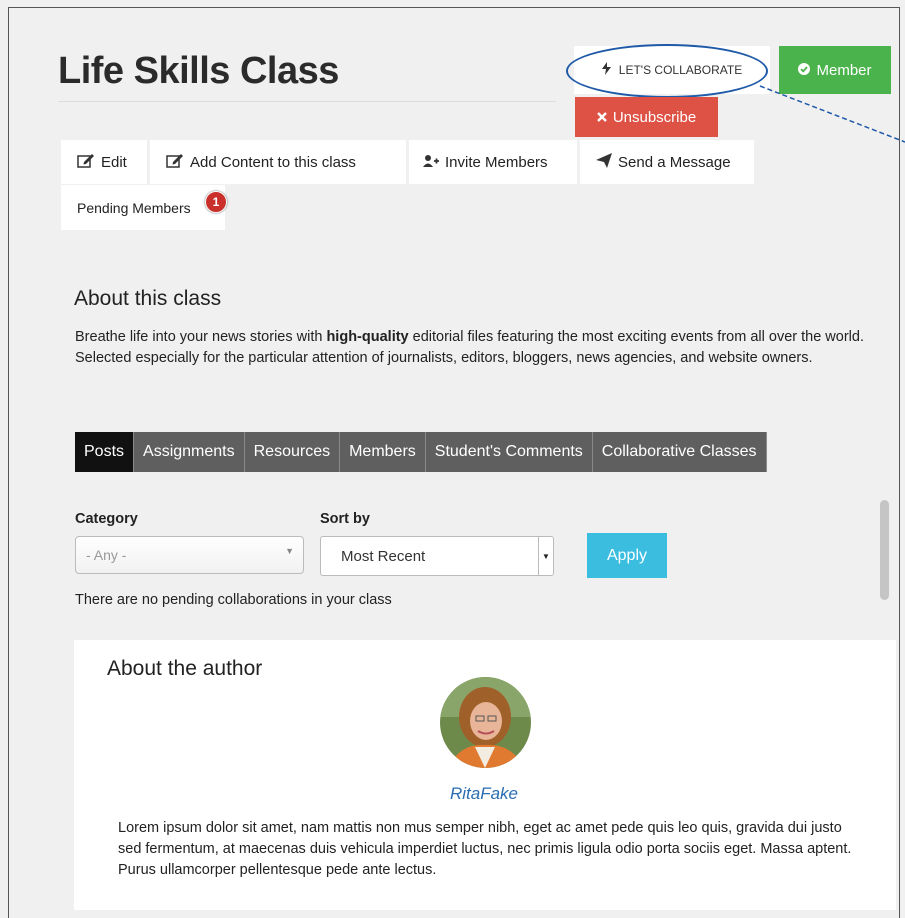  I want to click on add-user-icon, so click(431, 162).